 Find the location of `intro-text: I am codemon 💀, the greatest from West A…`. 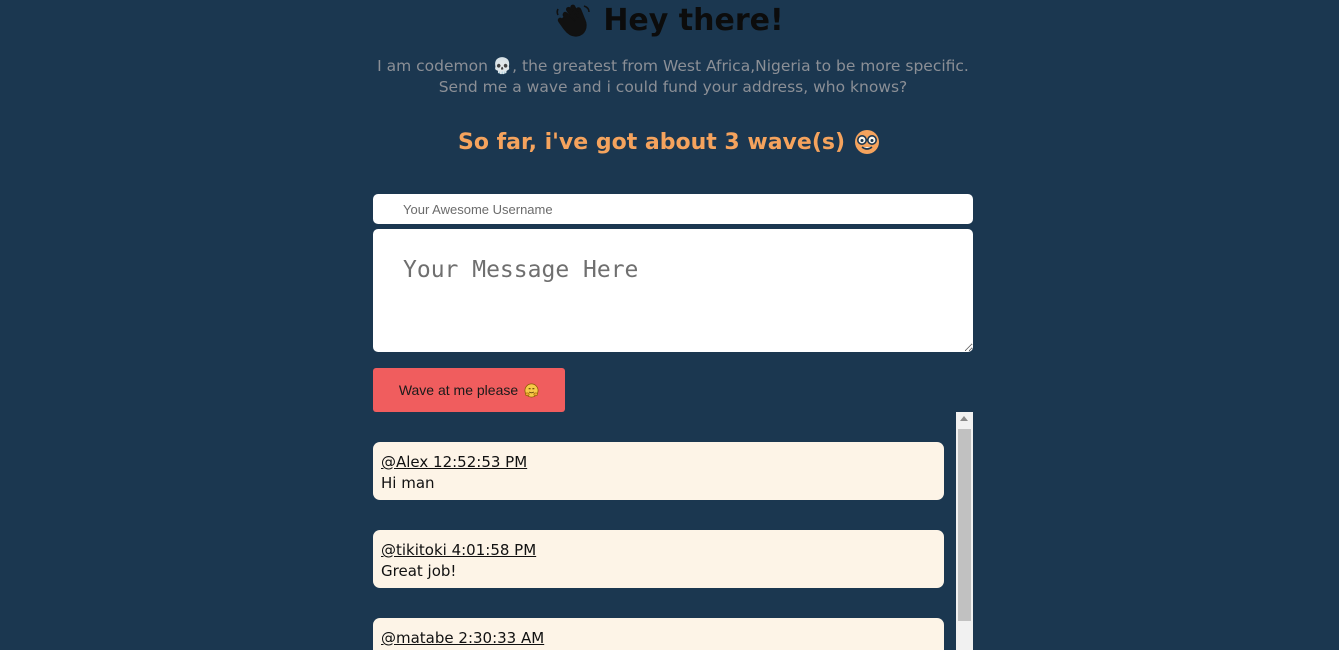

intro-text: I am codemon 💀, the greatest from West A… is located at coordinates (673, 76).